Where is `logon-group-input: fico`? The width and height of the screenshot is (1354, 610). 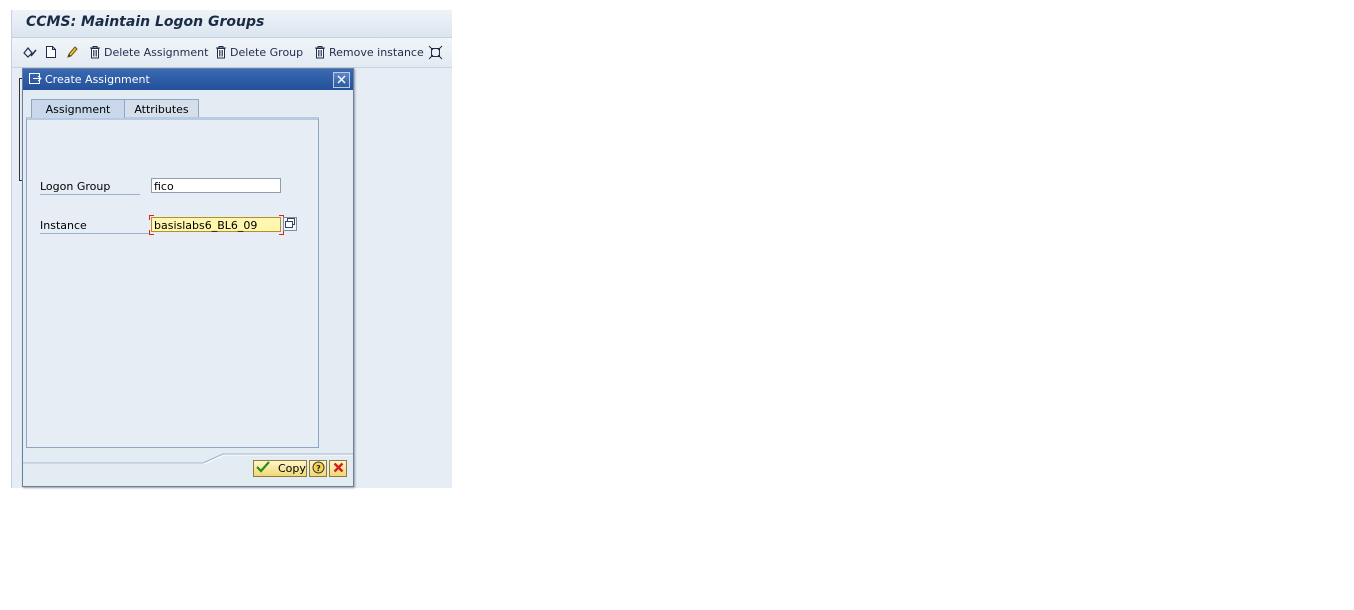
logon-group-input: fico is located at coordinates (216, 185).